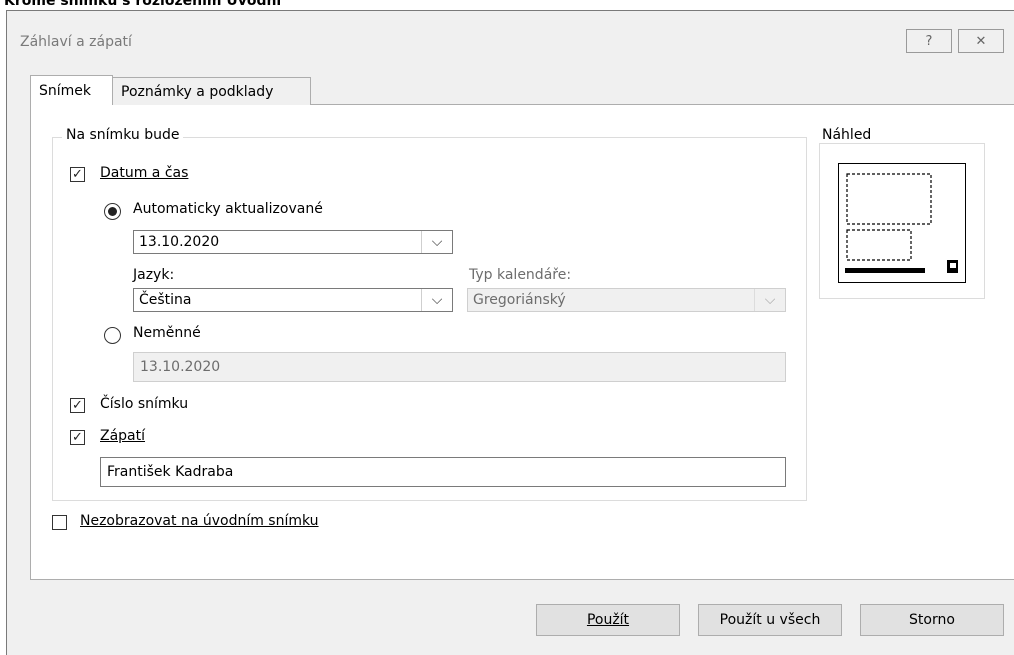  Describe the element at coordinates (293, 300) in the screenshot. I see `language-dropdown: Čeština ⌵` at that location.